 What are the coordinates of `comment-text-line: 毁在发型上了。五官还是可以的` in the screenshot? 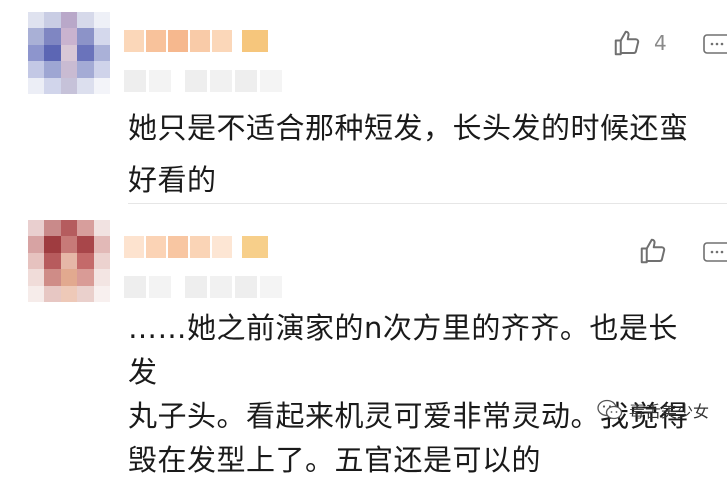 It's located at (335, 460).